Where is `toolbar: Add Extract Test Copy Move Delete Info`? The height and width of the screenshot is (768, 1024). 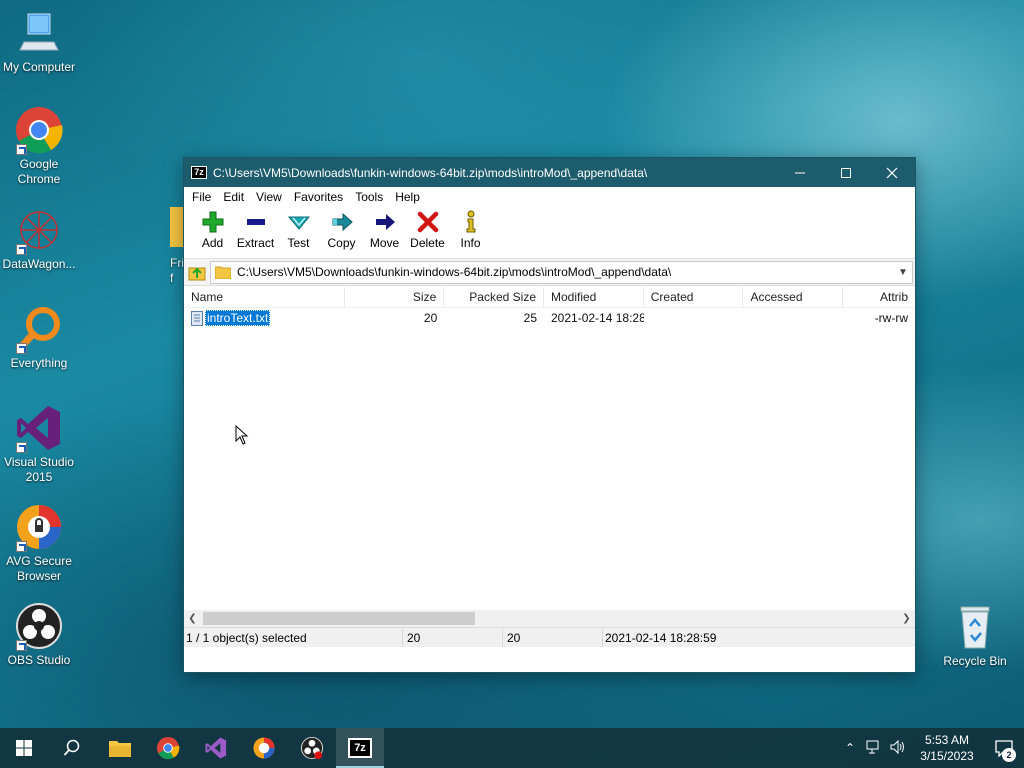
toolbar: Add Extract Test Copy Move Delete Info is located at coordinates (549, 233).